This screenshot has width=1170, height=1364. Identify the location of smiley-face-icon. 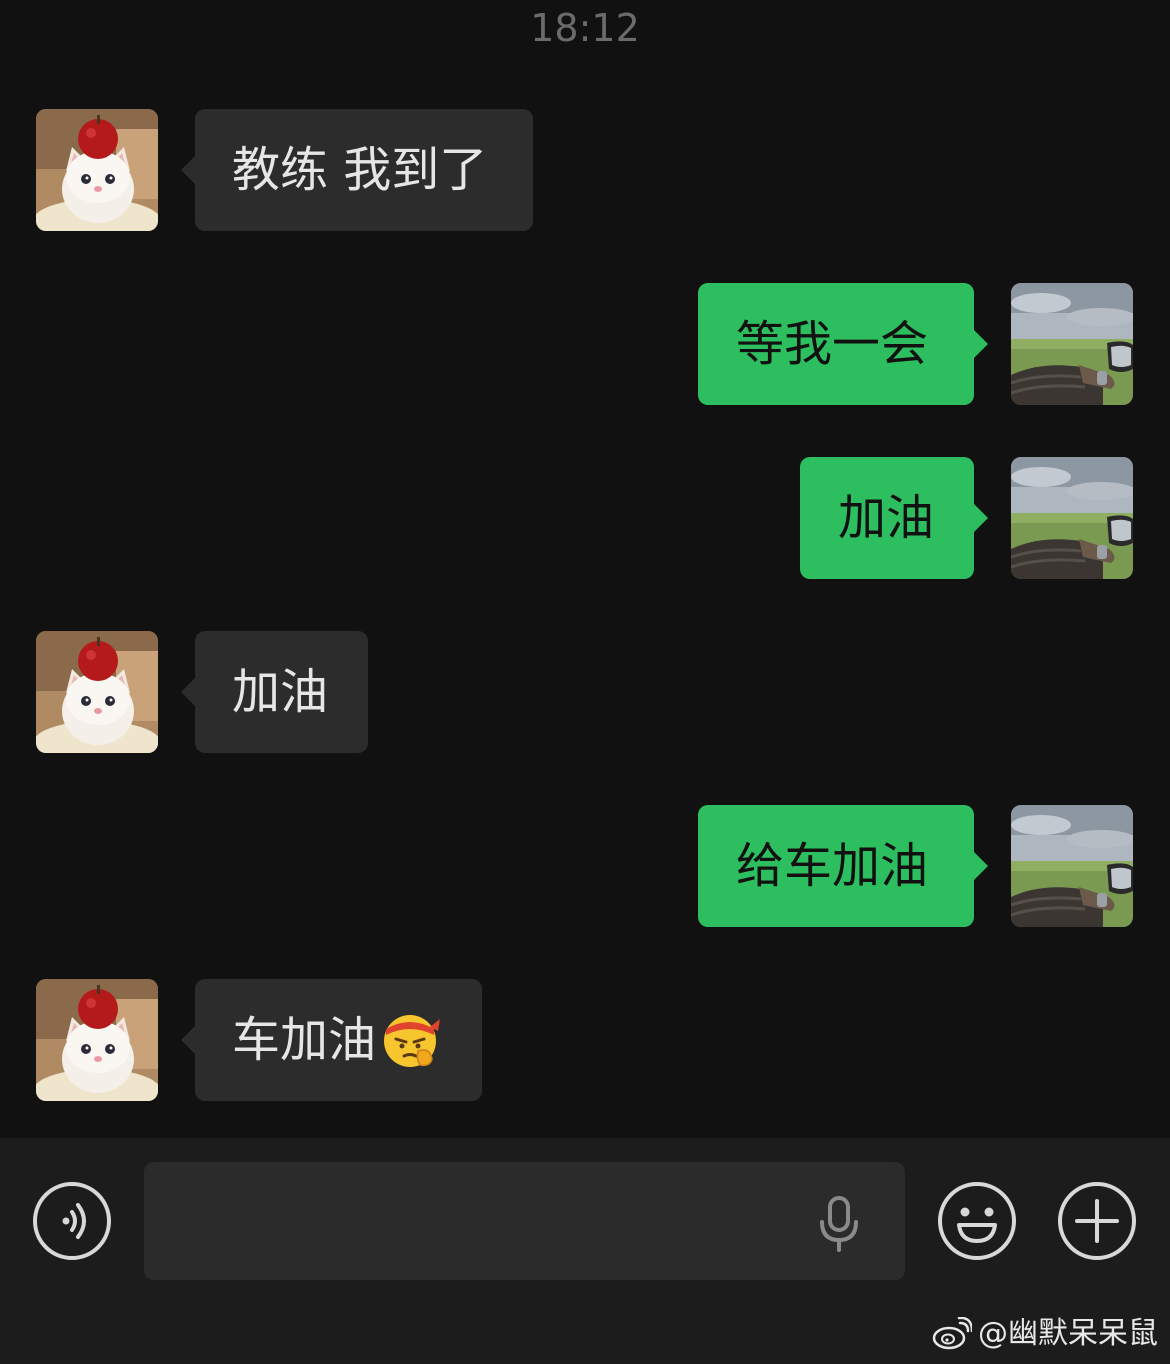
(977, 1221).